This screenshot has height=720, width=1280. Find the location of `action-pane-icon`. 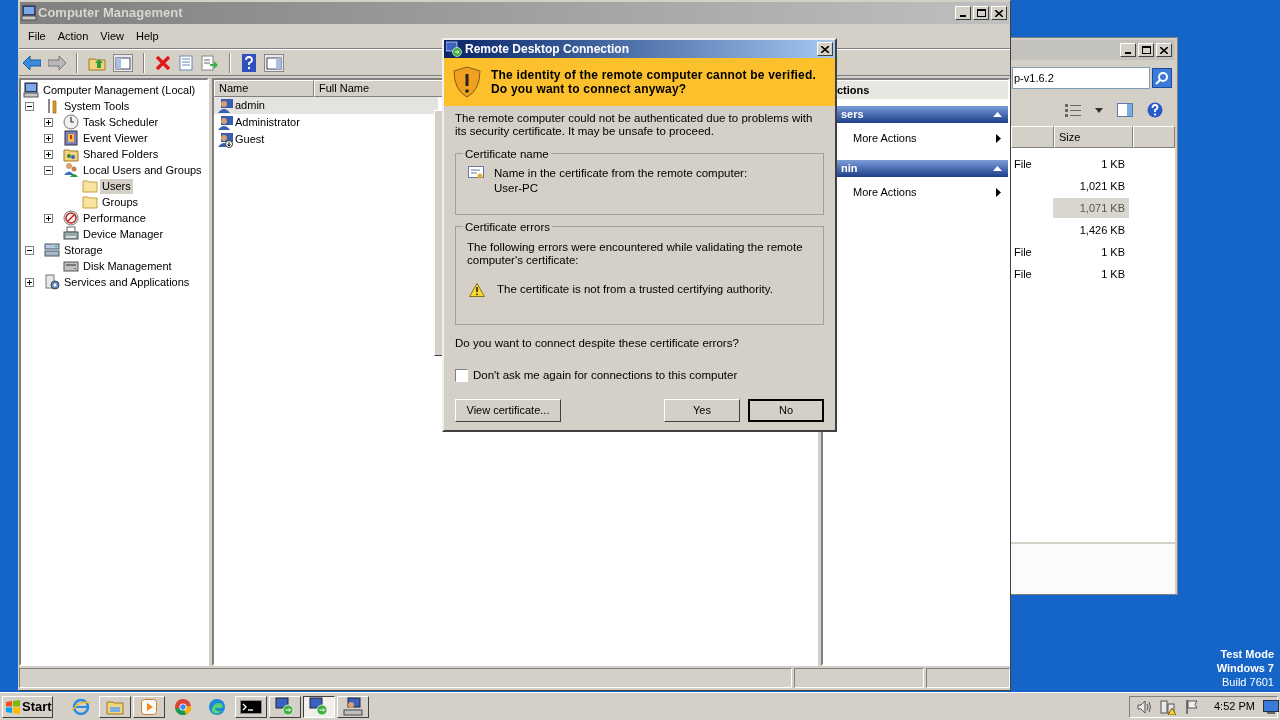

action-pane-icon is located at coordinates (274, 62).